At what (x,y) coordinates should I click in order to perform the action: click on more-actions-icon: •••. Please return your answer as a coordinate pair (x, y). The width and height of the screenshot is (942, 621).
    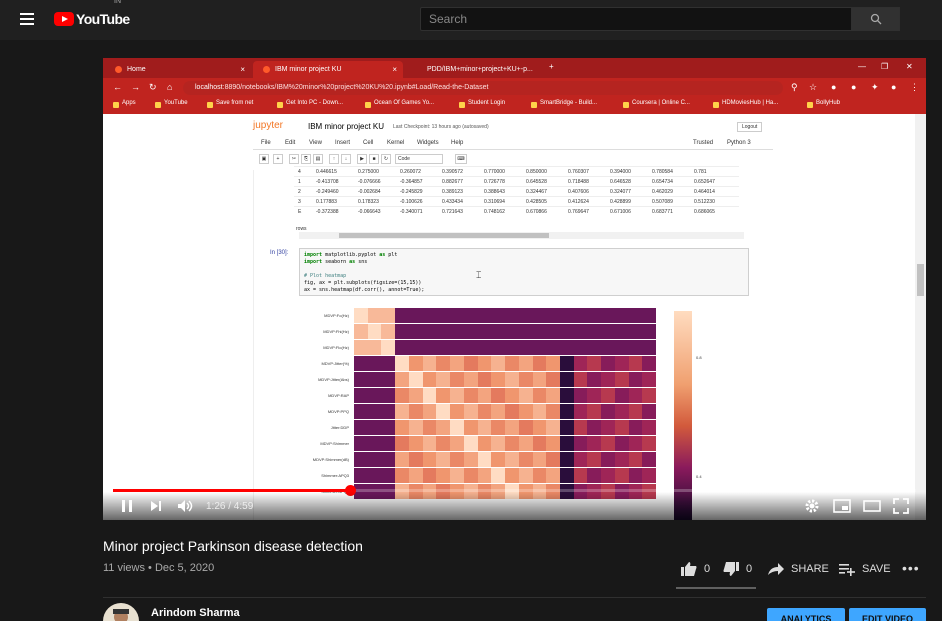
    Looking at the image, I should click on (911, 568).